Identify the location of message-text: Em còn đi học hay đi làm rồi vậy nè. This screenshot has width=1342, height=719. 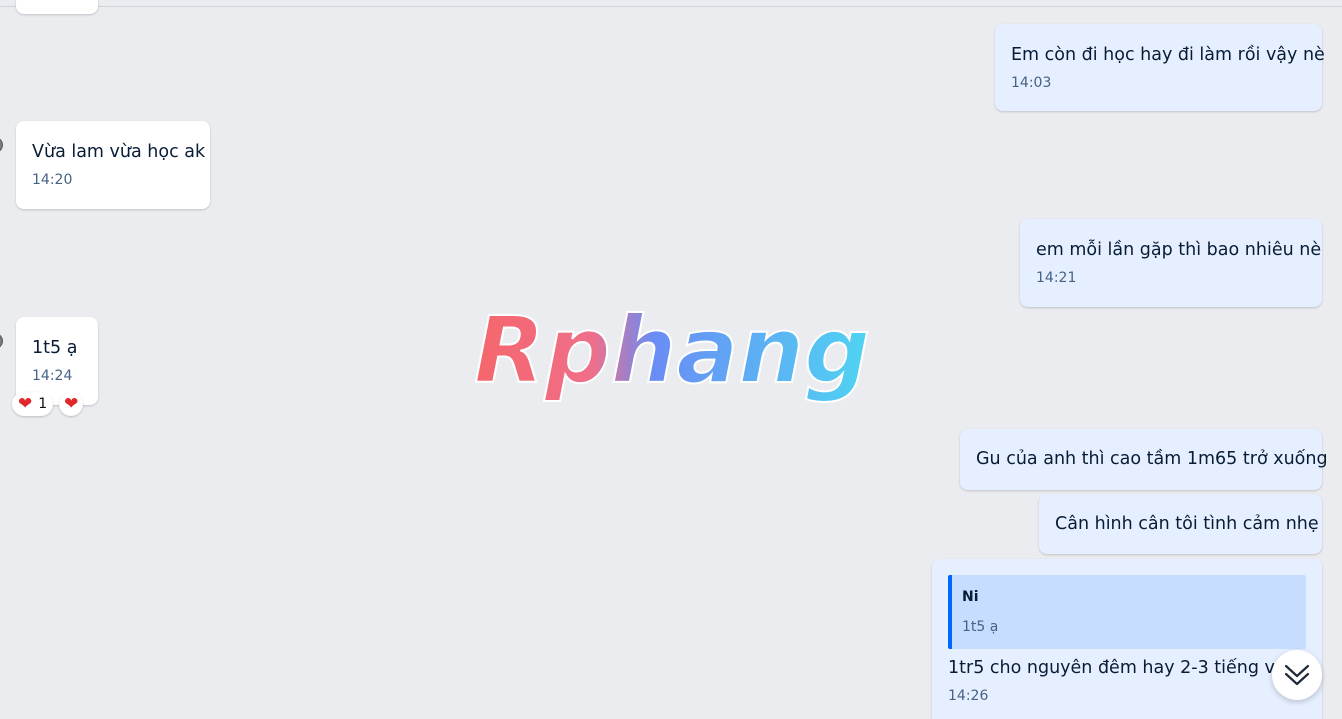
(1168, 55).